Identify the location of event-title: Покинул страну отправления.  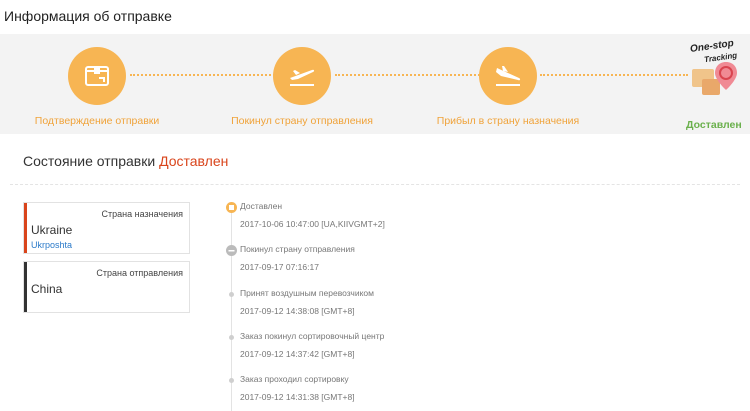
(297, 249).